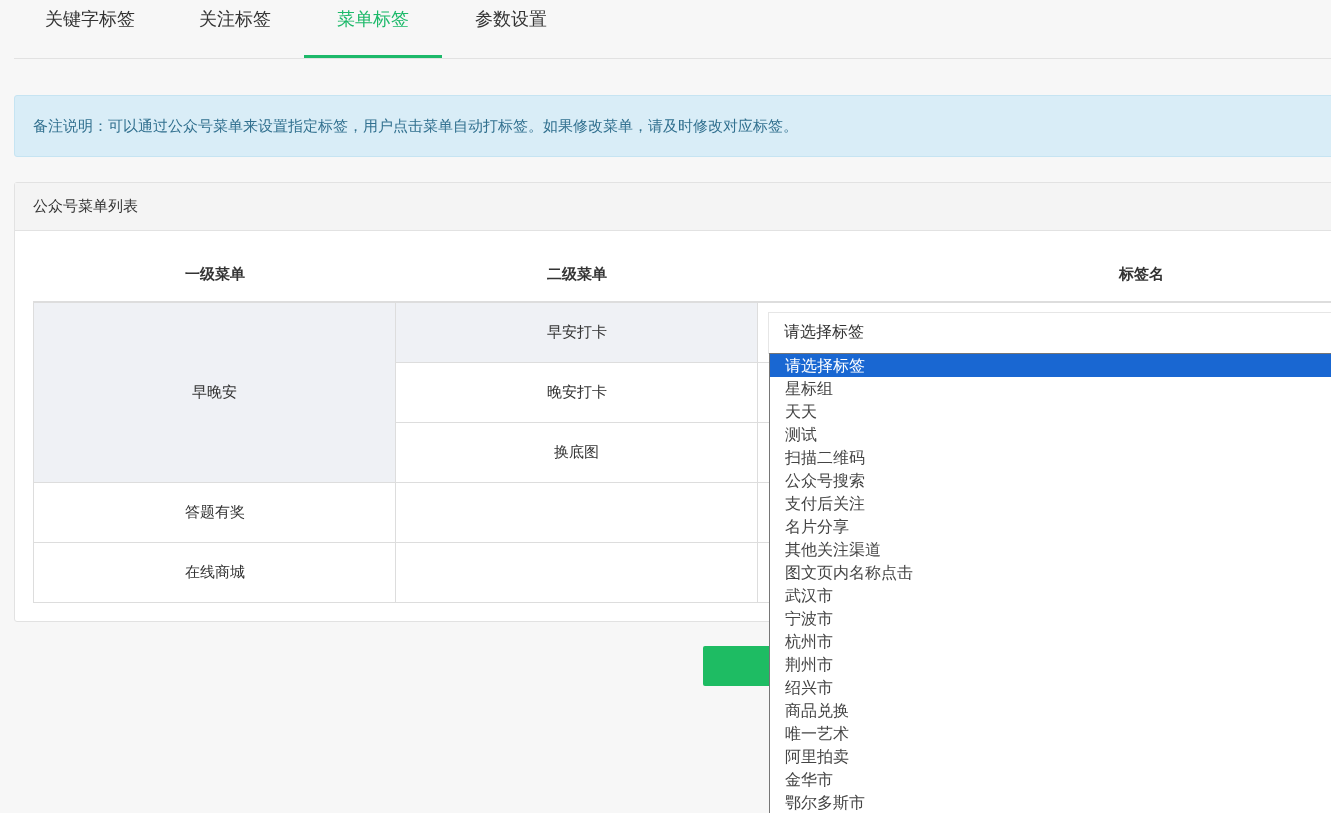 This screenshot has height=813, width=1331. I want to click on table-cell: 换底图, so click(576, 452).